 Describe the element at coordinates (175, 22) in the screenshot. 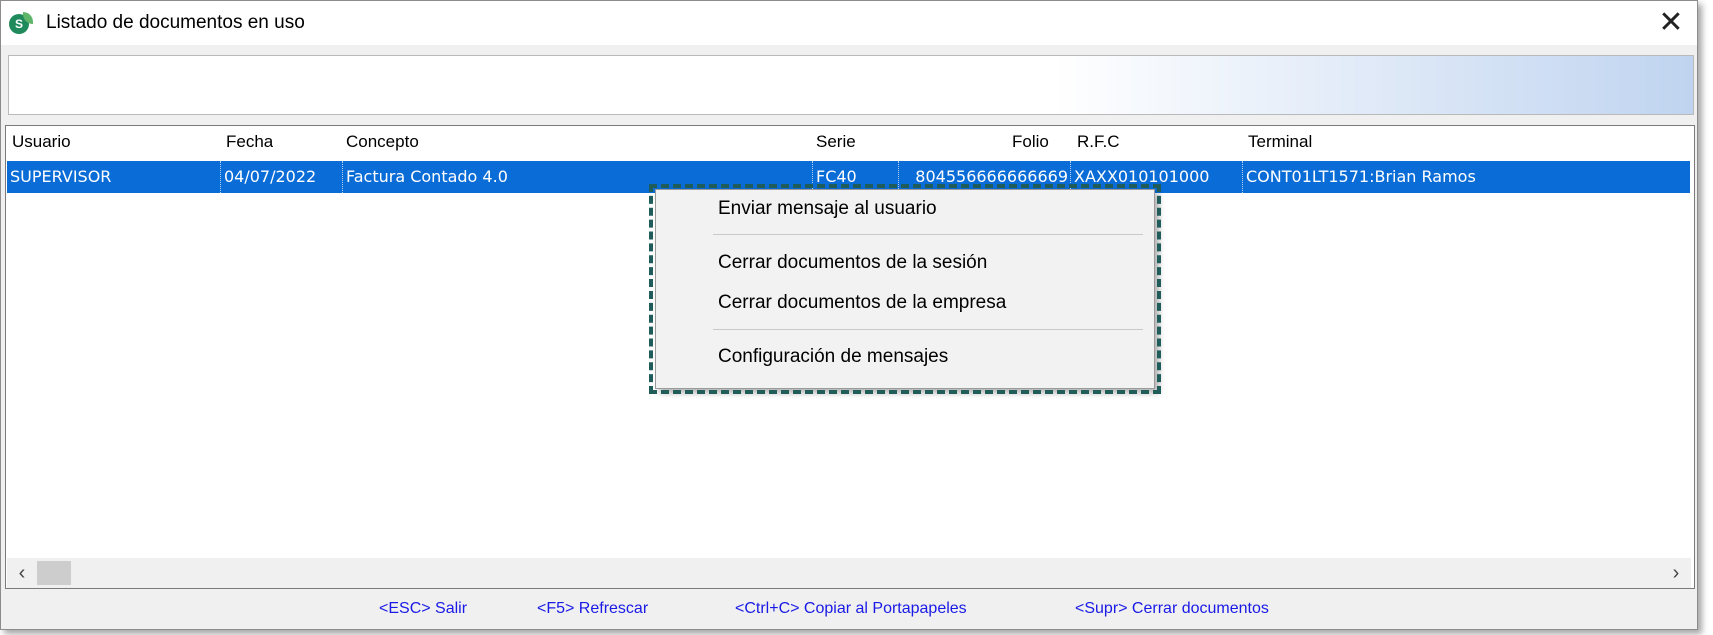

I see `window-title: Listado de documentos en uso` at that location.